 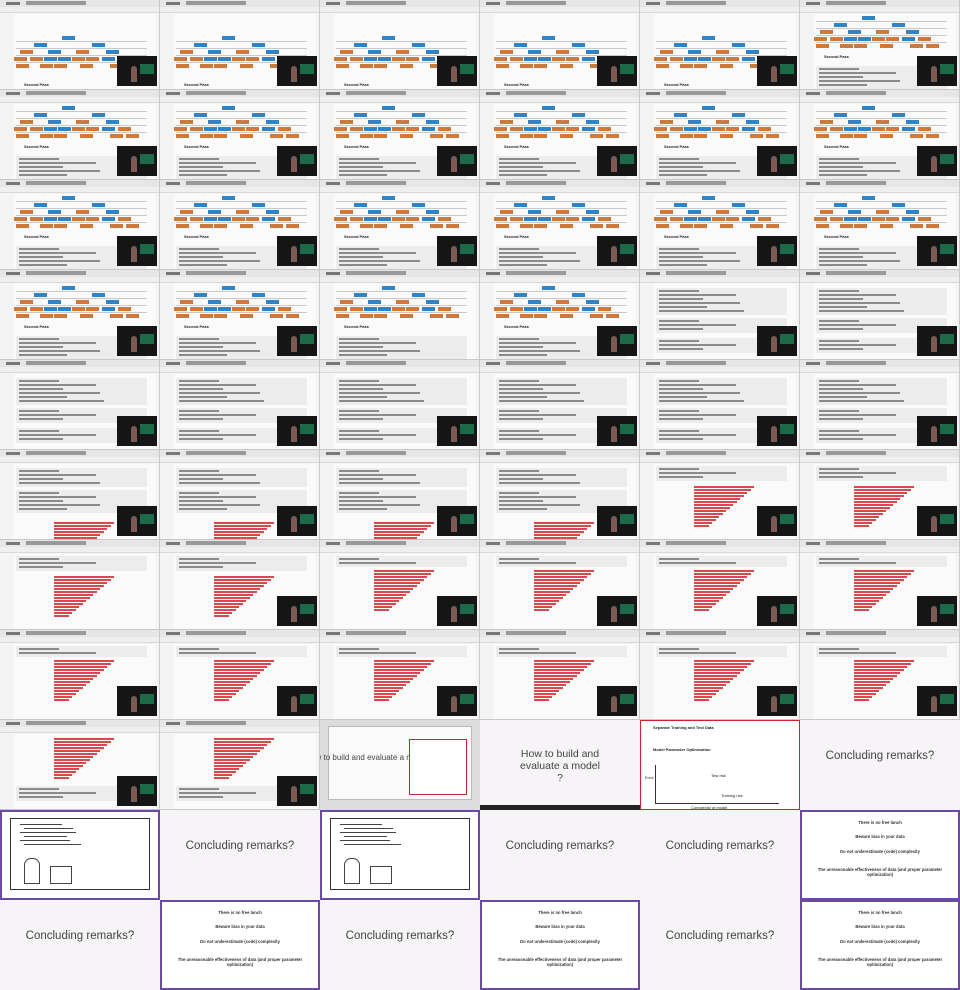 I want to click on slide-title: Concluding remarks?, so click(x=720, y=936).